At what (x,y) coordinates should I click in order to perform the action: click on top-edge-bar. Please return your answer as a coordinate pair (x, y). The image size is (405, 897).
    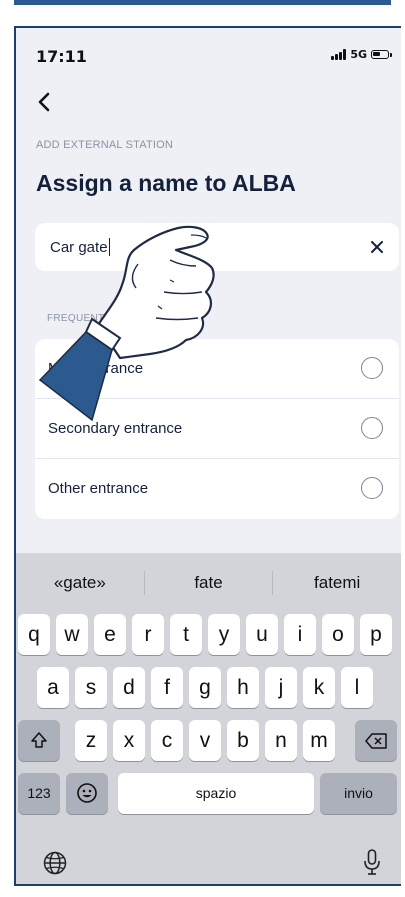
    Looking at the image, I should click on (202, 2).